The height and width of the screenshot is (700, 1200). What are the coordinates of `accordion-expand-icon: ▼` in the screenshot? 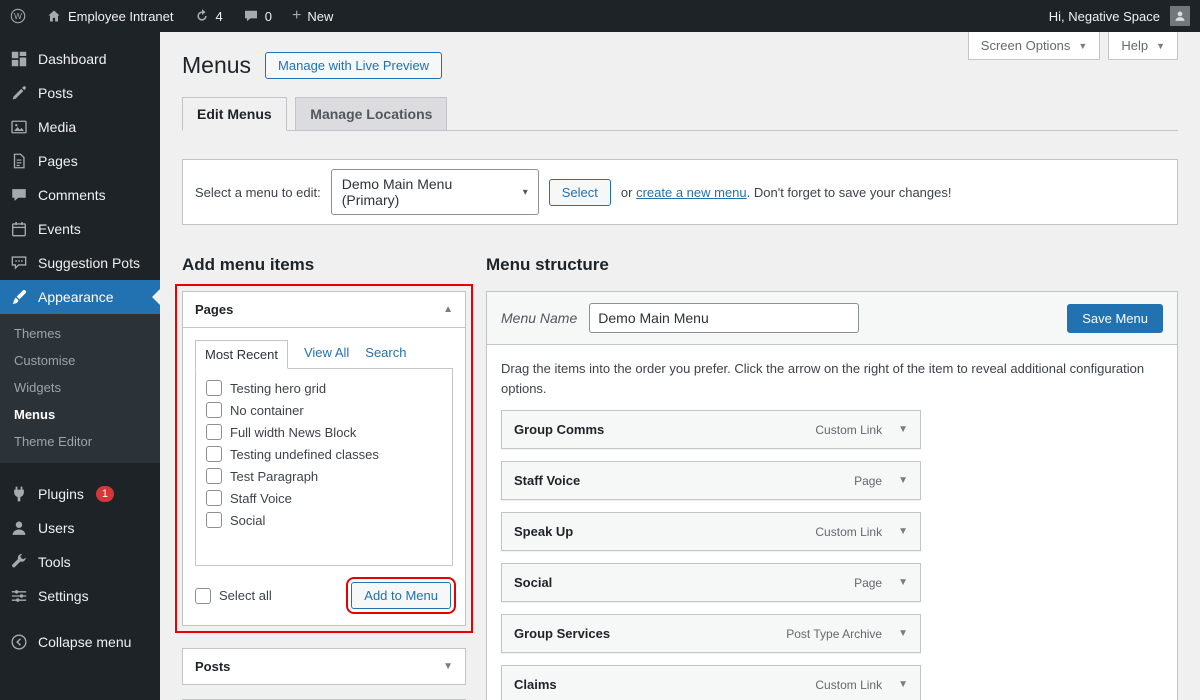 It's located at (448, 666).